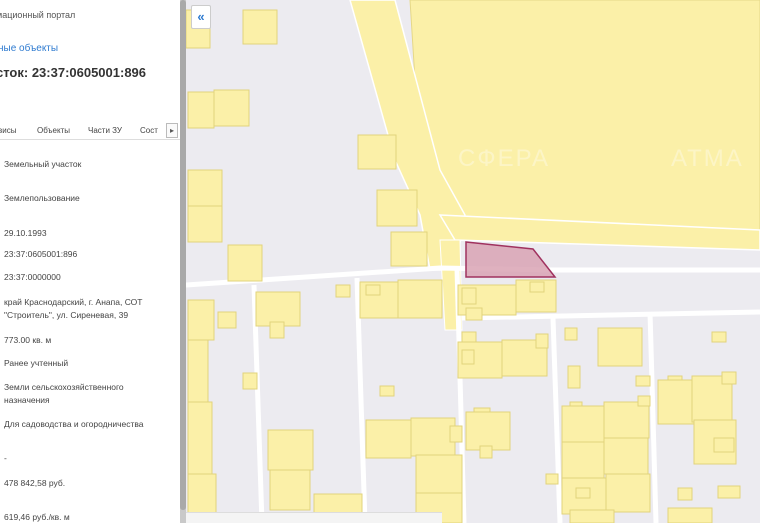 Image resolution: width=760 pixels, height=523 pixels. I want to click on tab-bar: висы Объекты Части ЗУ Сост ▸, so click(90, 131).